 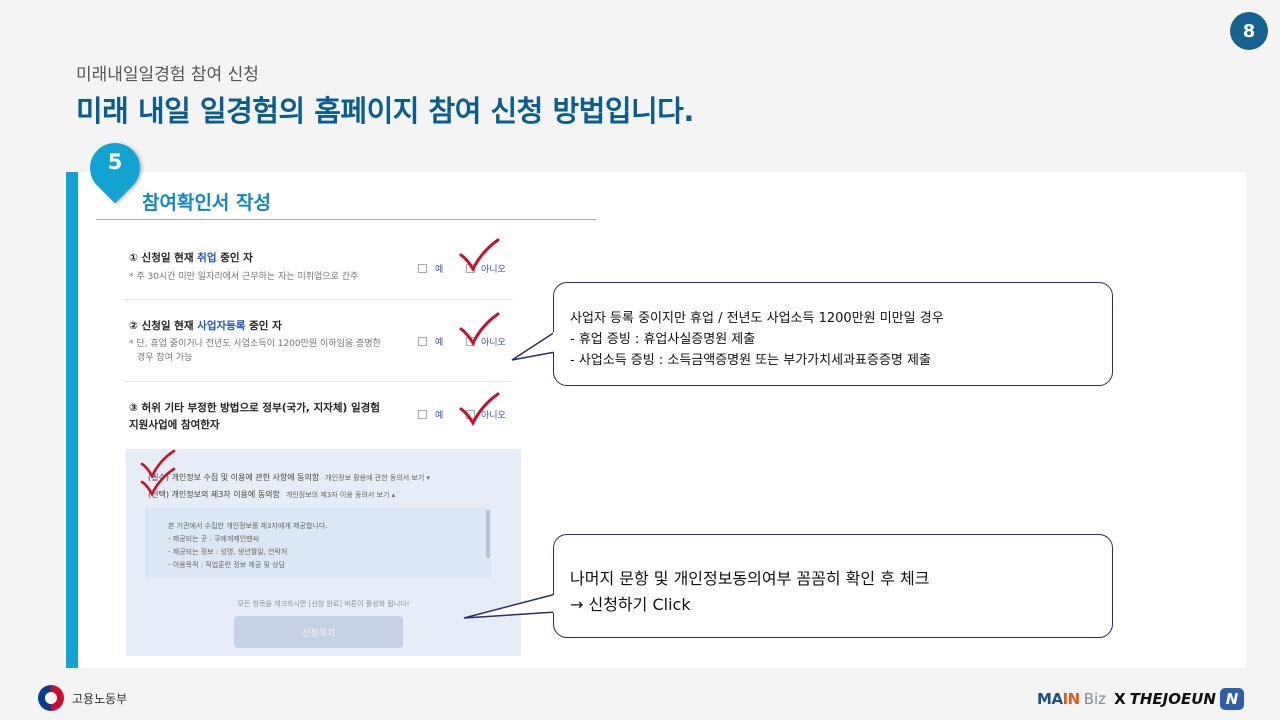 What do you see at coordinates (115, 162) in the screenshot?
I see `step-number: 5` at bounding box center [115, 162].